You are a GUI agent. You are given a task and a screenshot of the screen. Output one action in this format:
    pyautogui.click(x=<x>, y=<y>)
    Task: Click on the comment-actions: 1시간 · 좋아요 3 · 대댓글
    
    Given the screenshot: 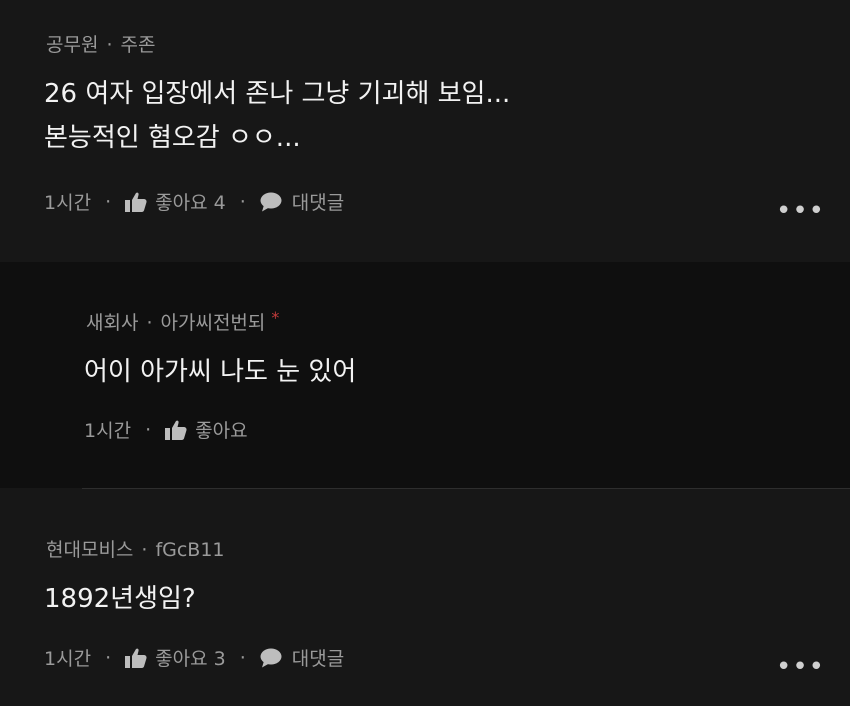 What is the action you would take?
    pyautogui.click(x=194, y=657)
    